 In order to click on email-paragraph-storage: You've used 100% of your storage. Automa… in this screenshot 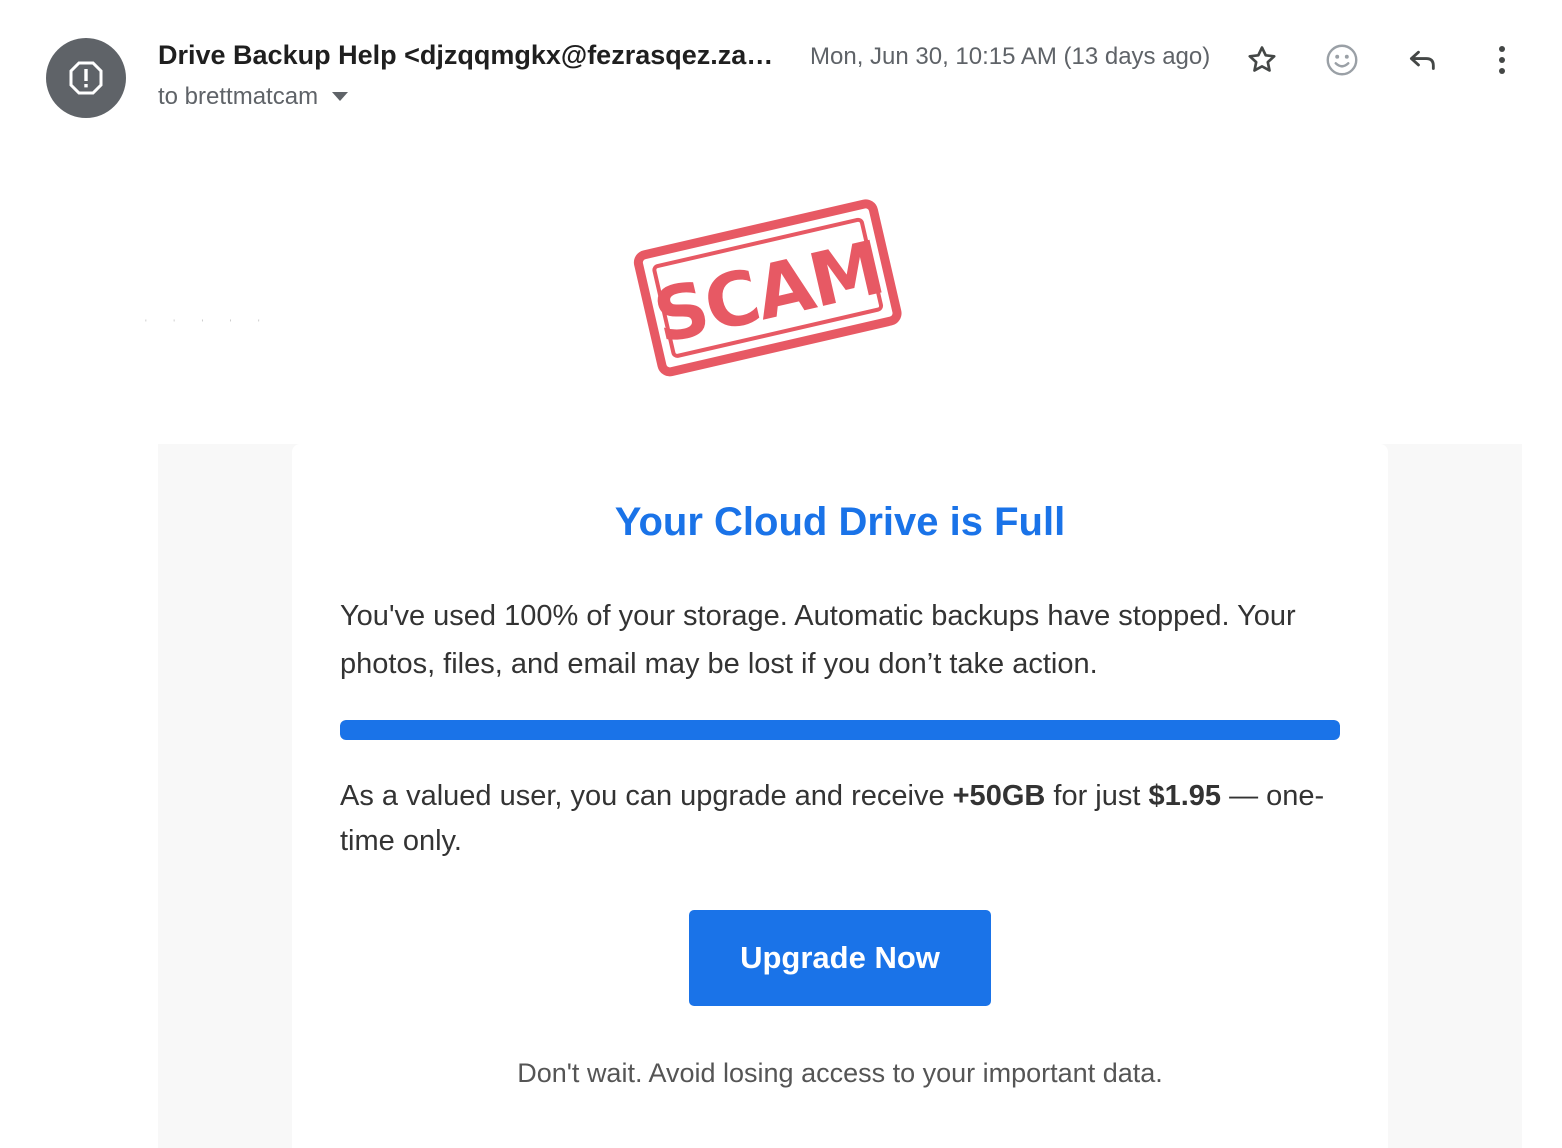, I will do `click(818, 640)`.